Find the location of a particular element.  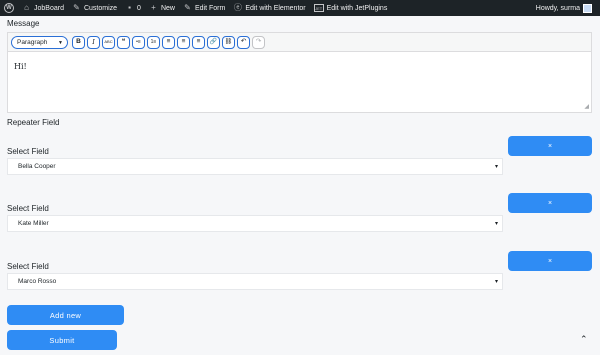

bold-button: B is located at coordinates (78, 42).